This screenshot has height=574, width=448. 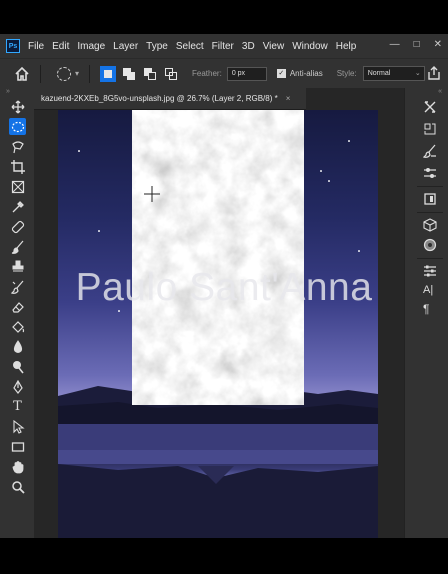 What do you see at coordinates (17, 286) in the screenshot?
I see `history-brush-tool-icon` at bounding box center [17, 286].